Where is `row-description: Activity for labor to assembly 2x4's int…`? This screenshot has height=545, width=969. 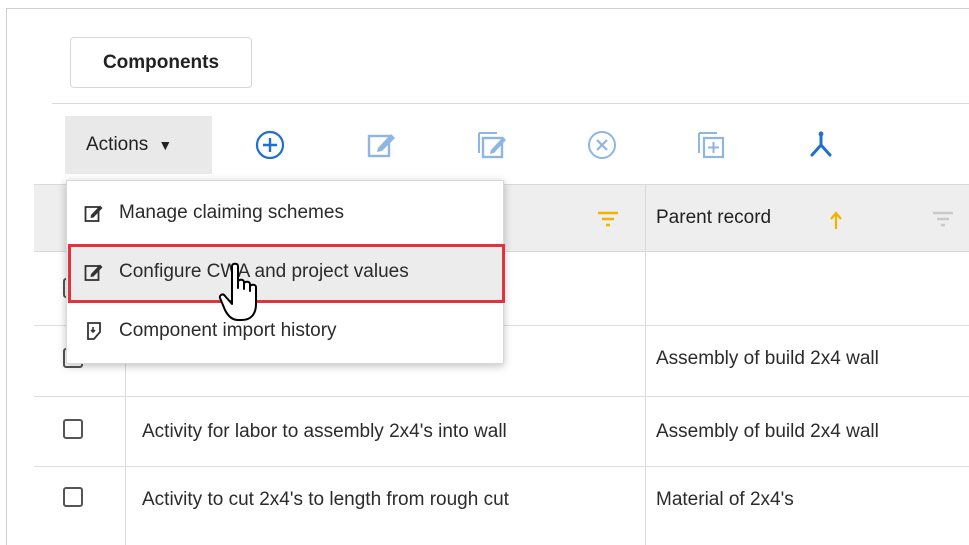
row-description: Activity for labor to assembly 2x4's int… is located at coordinates (324, 431).